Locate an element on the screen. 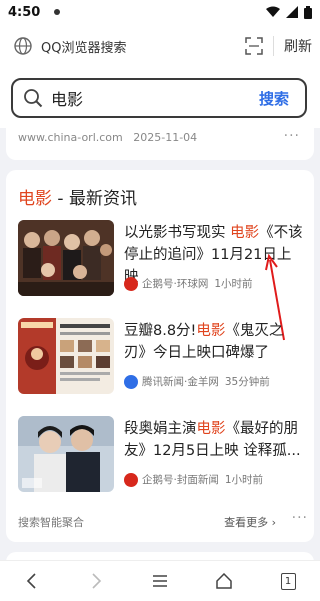 The width and height of the screenshot is (320, 601). search-area: 搜索 is located at coordinates (160, 98).